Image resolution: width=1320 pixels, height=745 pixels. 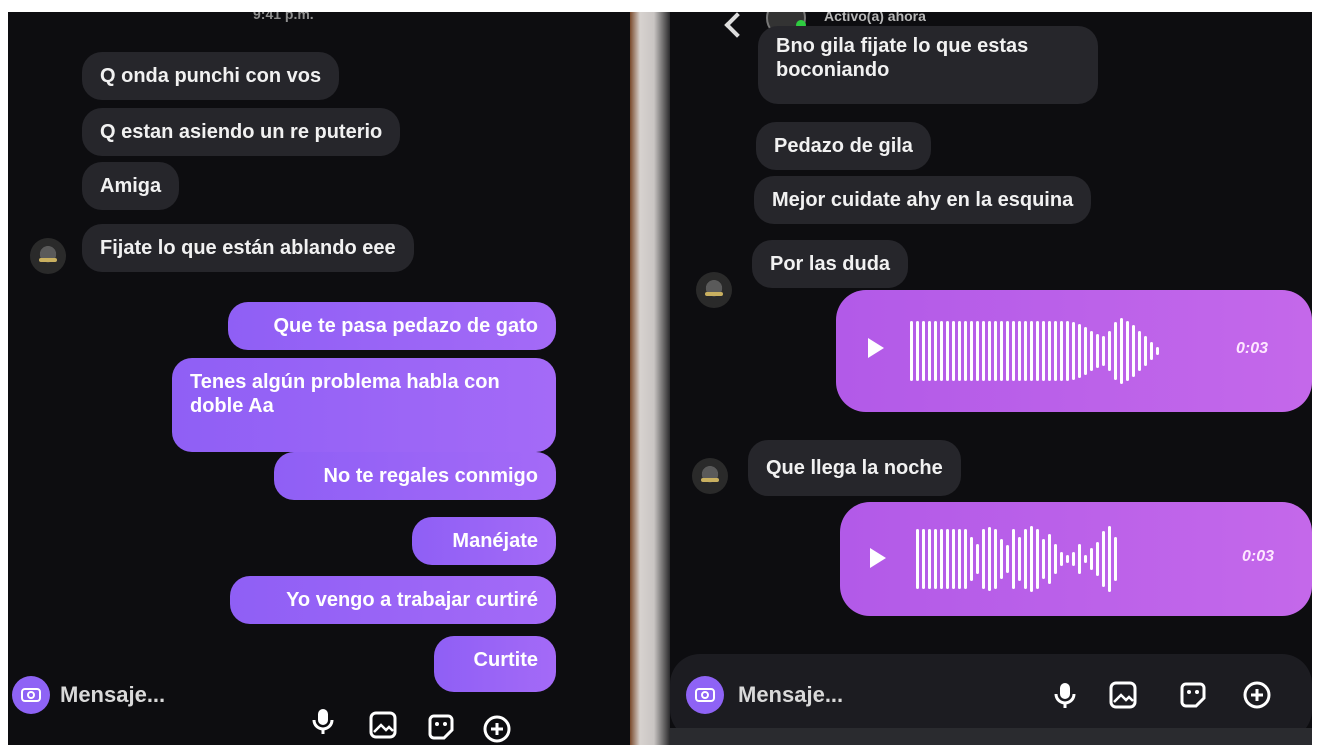 What do you see at coordinates (830, 264) in the screenshot?
I see `message-received: Por las duda` at bounding box center [830, 264].